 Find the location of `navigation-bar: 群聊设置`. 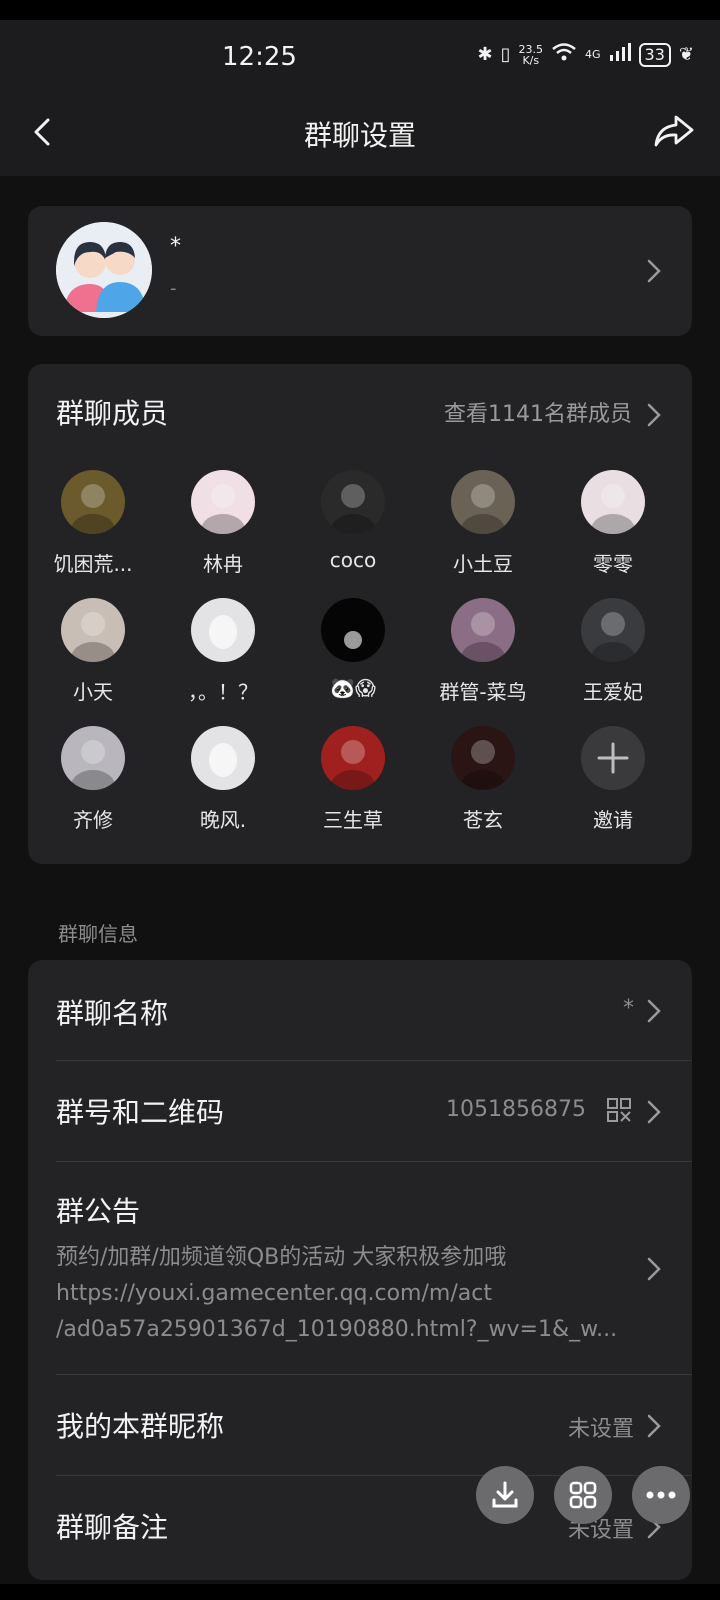

navigation-bar: 群聊设置 is located at coordinates (360, 138).